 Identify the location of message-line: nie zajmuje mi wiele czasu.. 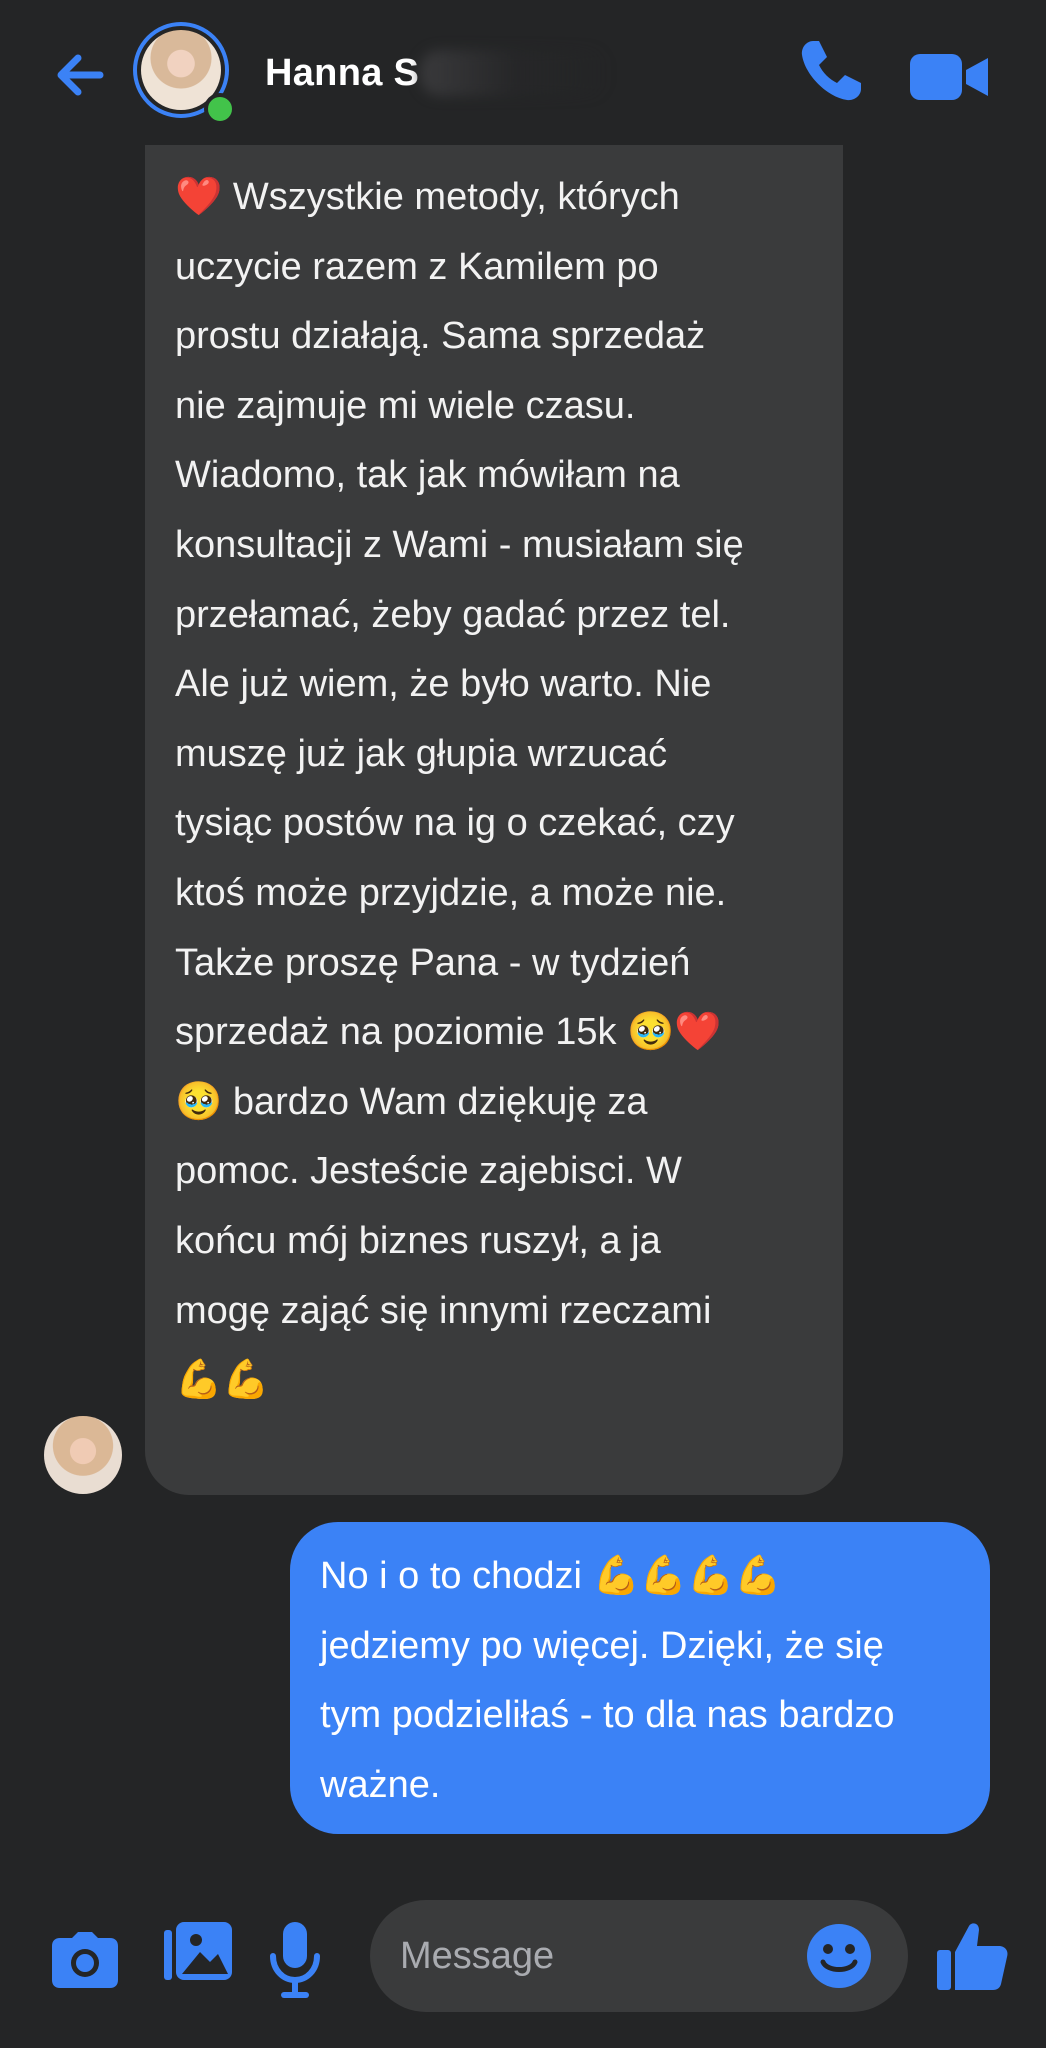
(405, 405).